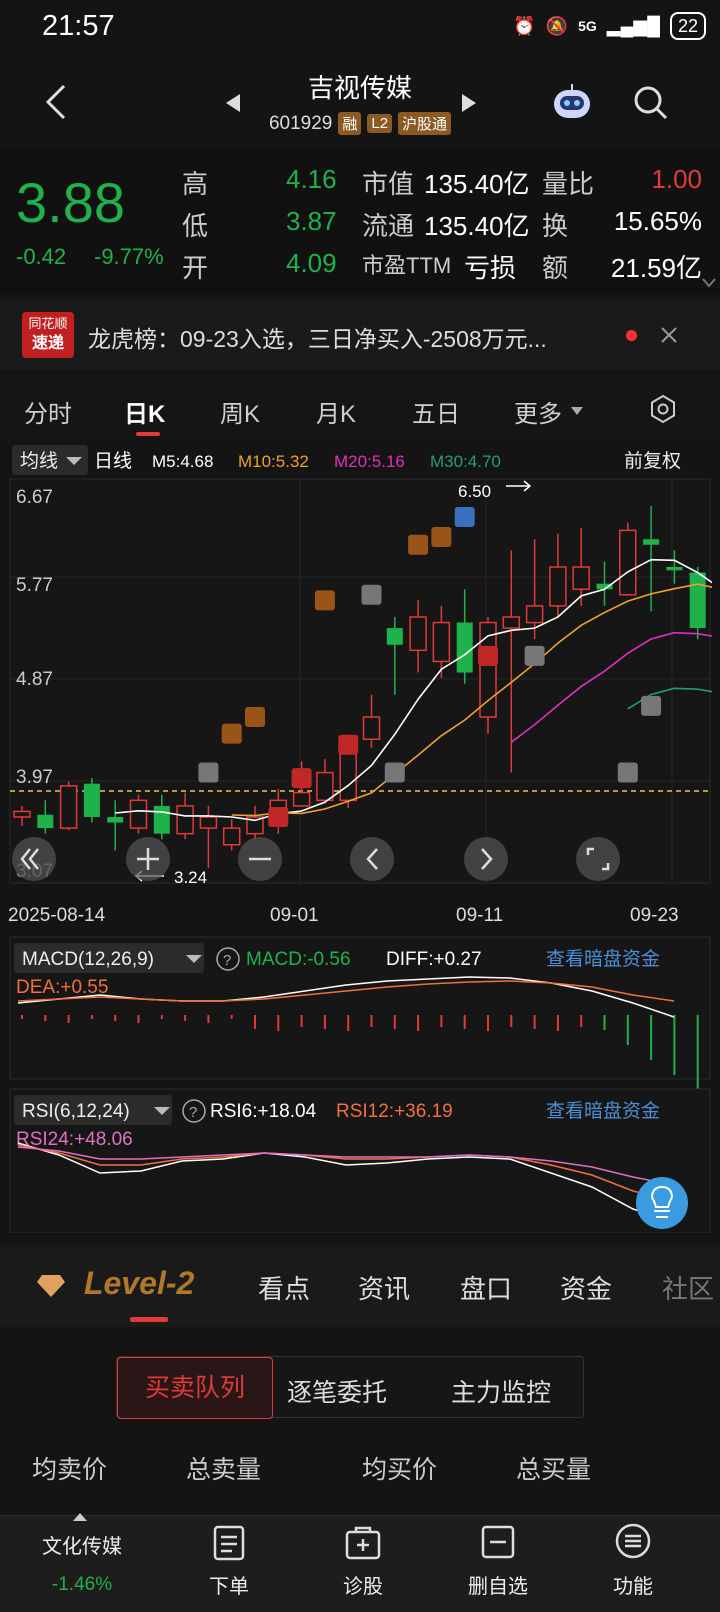  What do you see at coordinates (709, 283) in the screenshot?
I see `expand-icon` at bounding box center [709, 283].